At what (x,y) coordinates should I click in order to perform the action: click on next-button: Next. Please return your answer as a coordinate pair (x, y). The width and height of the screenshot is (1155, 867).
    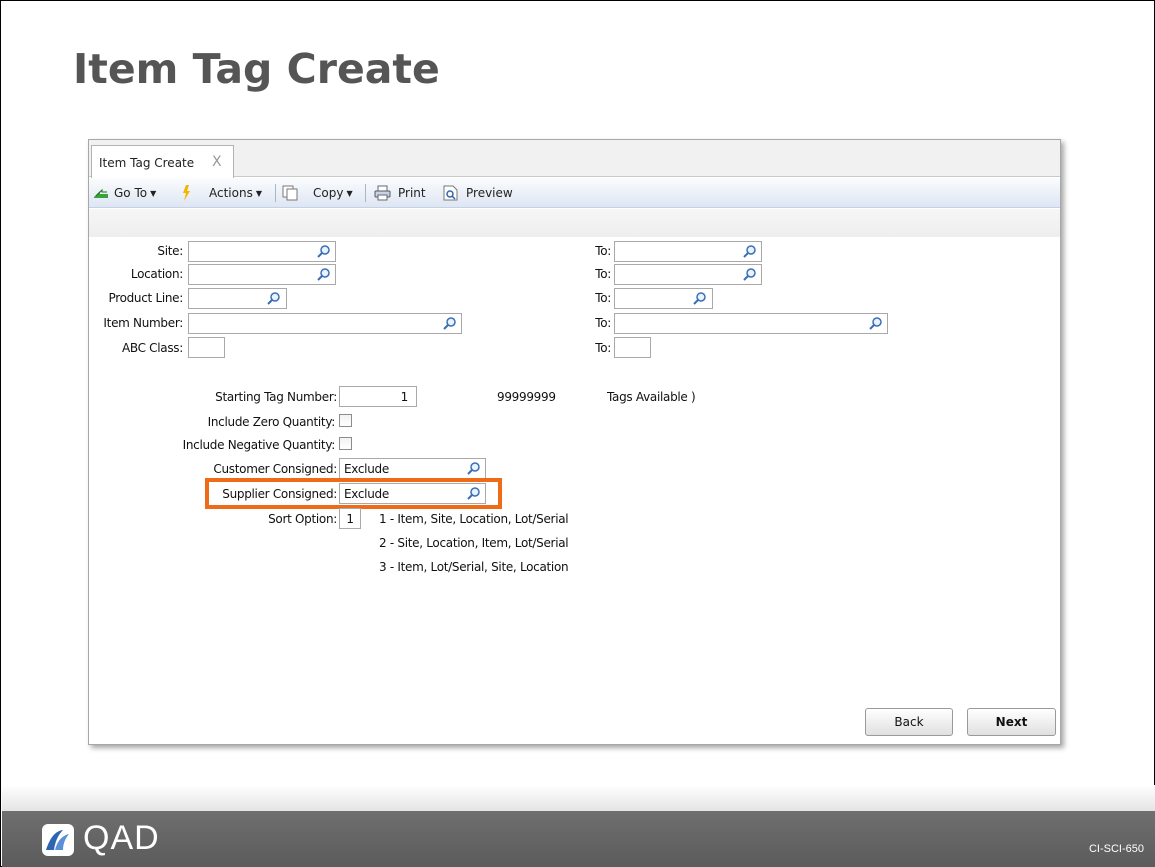
    Looking at the image, I should click on (1011, 722).